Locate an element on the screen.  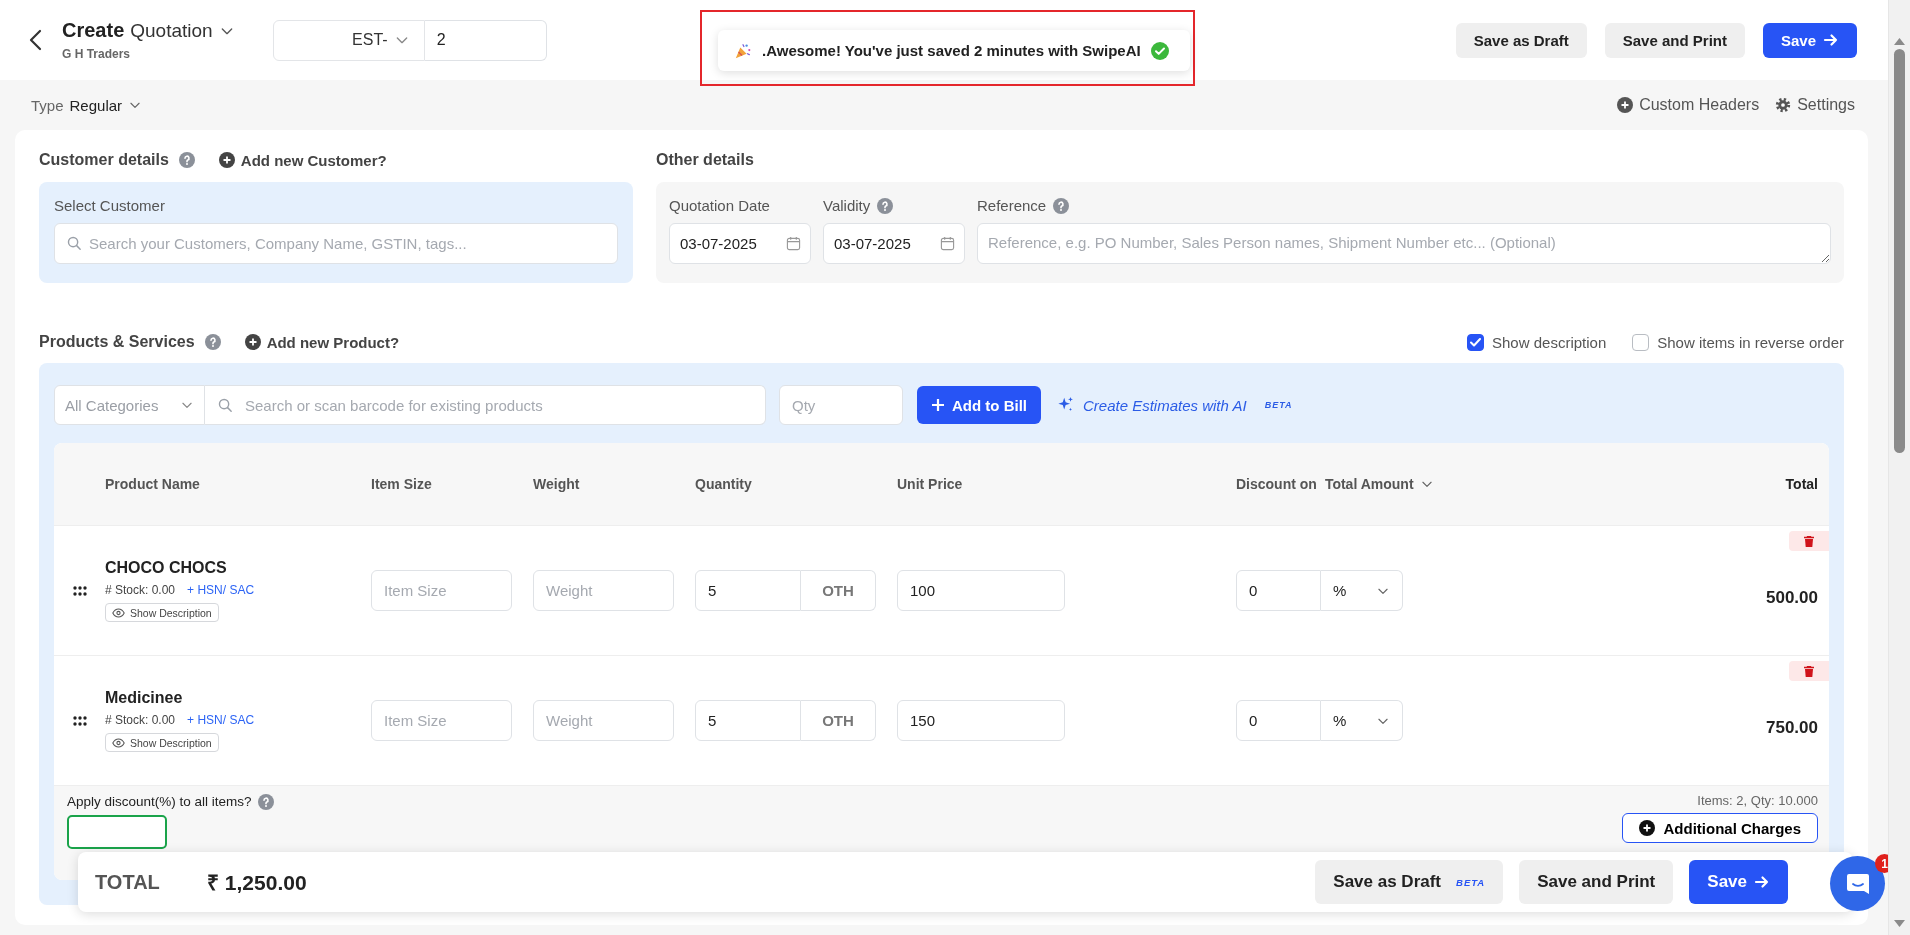
ai-estimate-link: Create Estimates with AI BETA is located at coordinates (1175, 405).